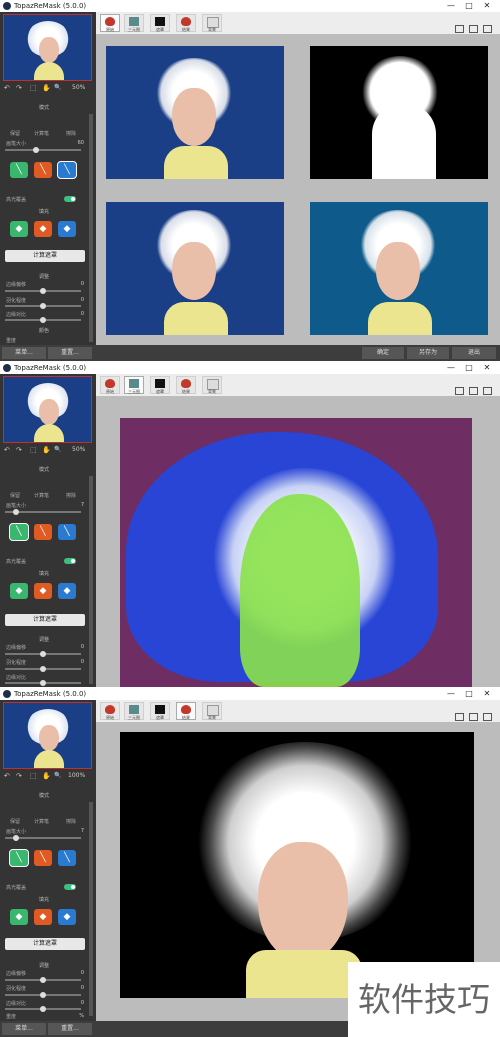 The width and height of the screenshot is (500, 1037). Describe the element at coordinates (186, 23) in the screenshot. I see `tab-result: 结果` at that location.